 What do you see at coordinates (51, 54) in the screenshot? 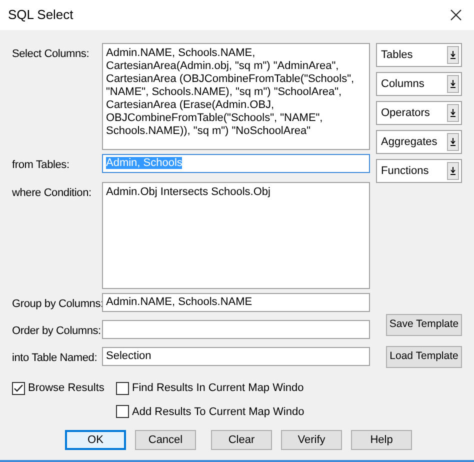
I see `field-label: Select Columns:` at bounding box center [51, 54].